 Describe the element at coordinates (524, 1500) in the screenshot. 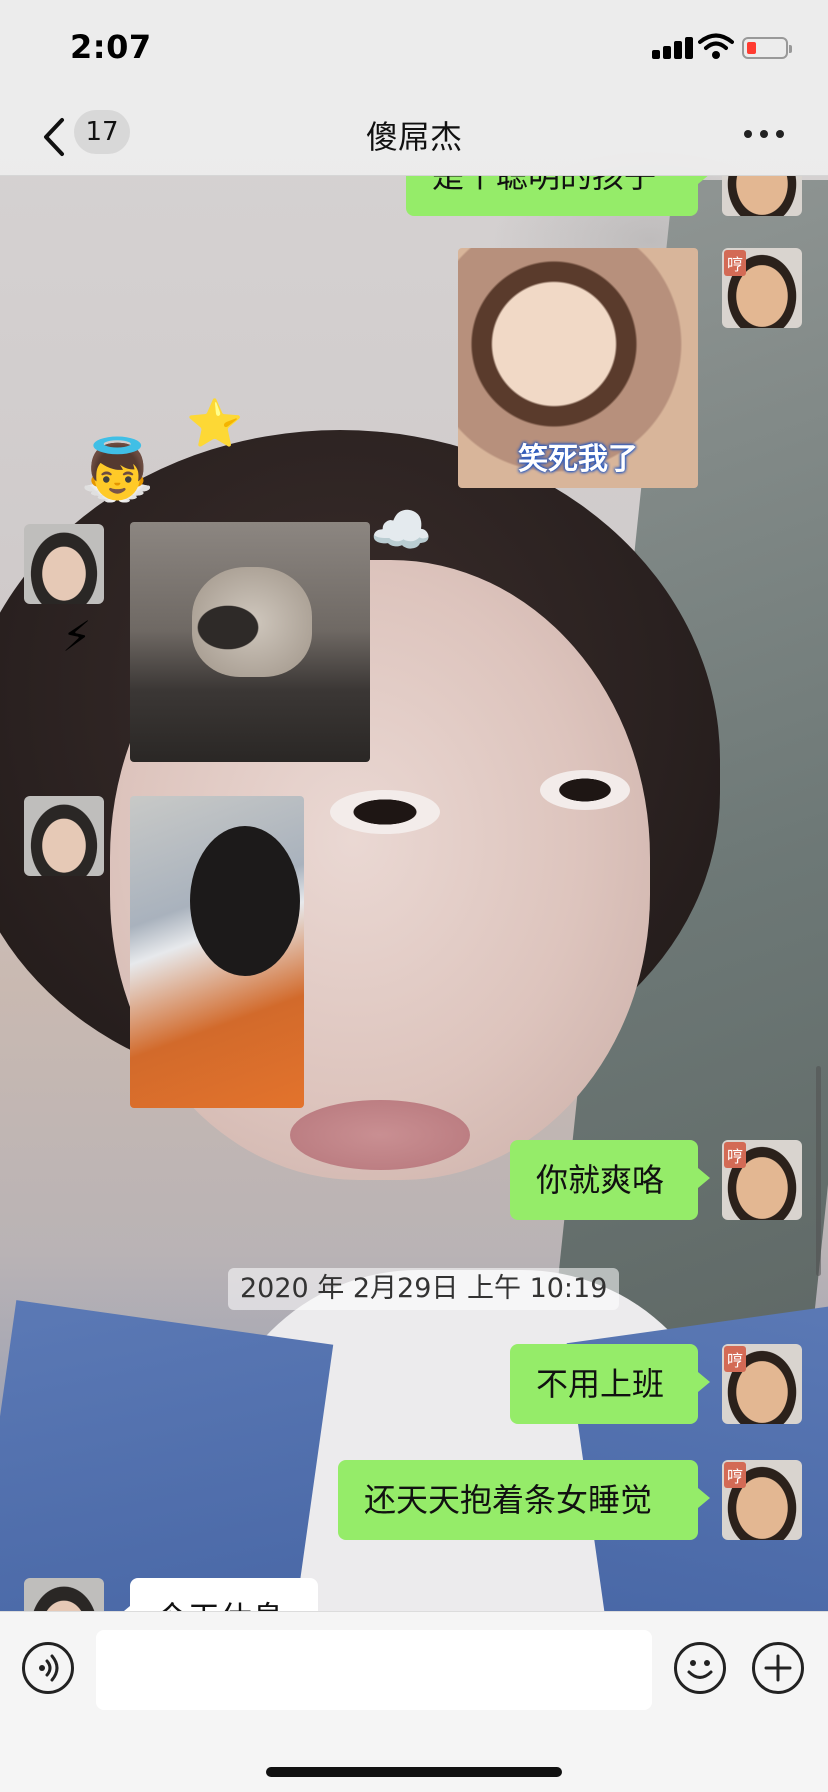

I see `message-bubble-sent: 还天天抱着条女睡觉` at that location.